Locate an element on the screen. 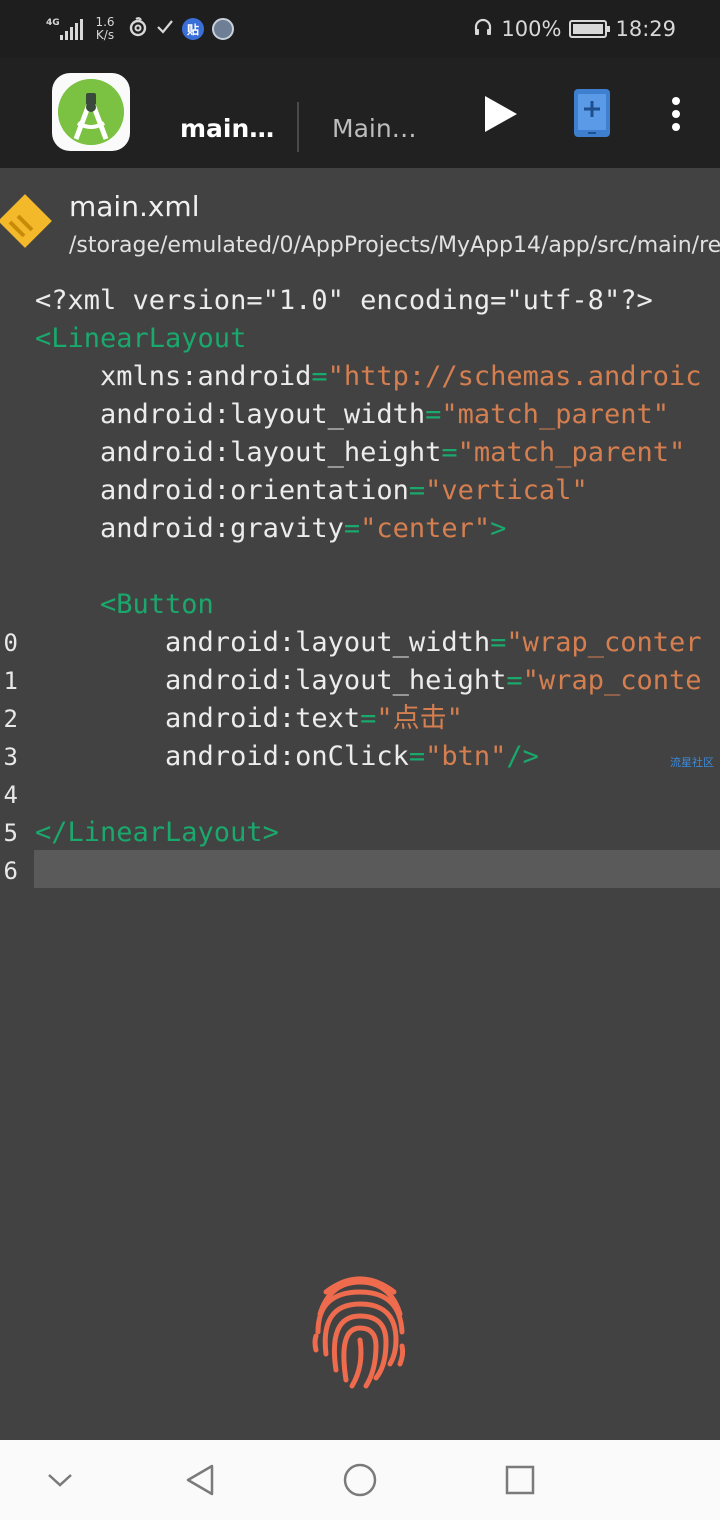  network-type: 4G is located at coordinates (53, 23).